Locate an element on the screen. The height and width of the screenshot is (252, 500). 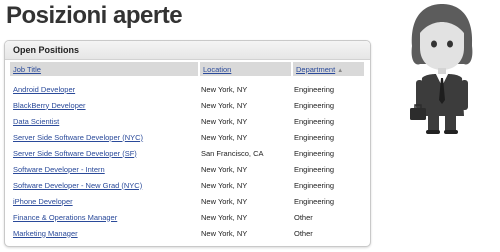
job-title-link: Software Developer - Intern is located at coordinates (59, 169).